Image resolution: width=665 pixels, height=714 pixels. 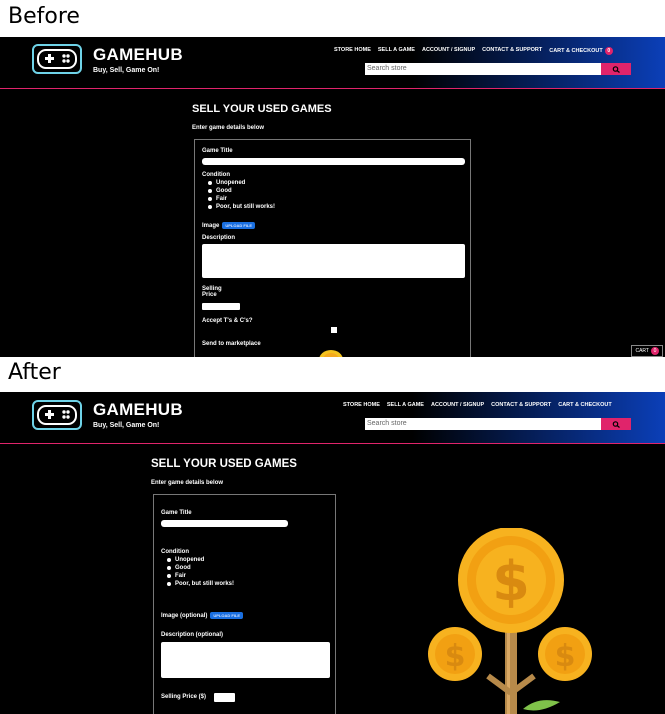 What do you see at coordinates (184, 697) in the screenshot?
I see `price-label: Selling Price ($)` at bounding box center [184, 697].